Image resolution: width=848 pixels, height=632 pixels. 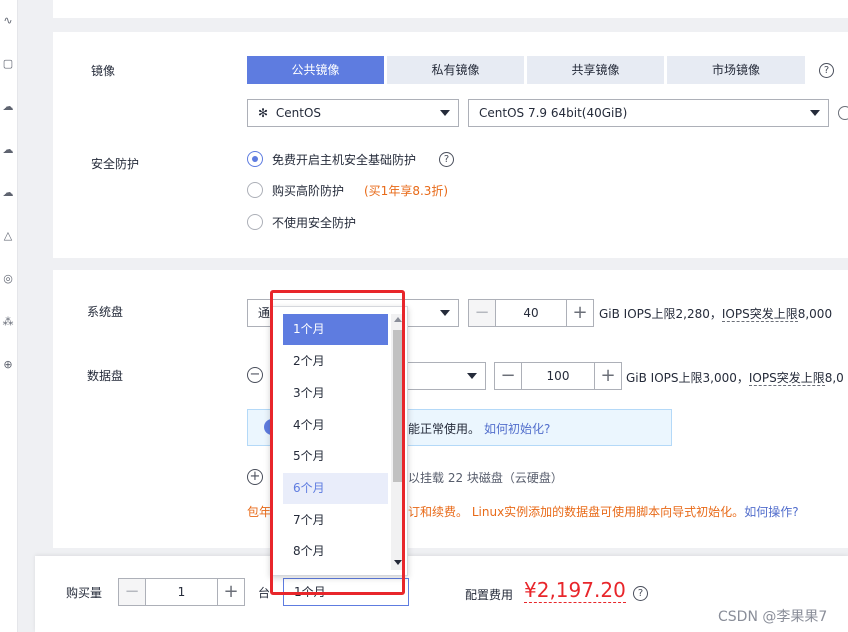 I want to click on cloud-icon: ☁, so click(x=8, y=107).